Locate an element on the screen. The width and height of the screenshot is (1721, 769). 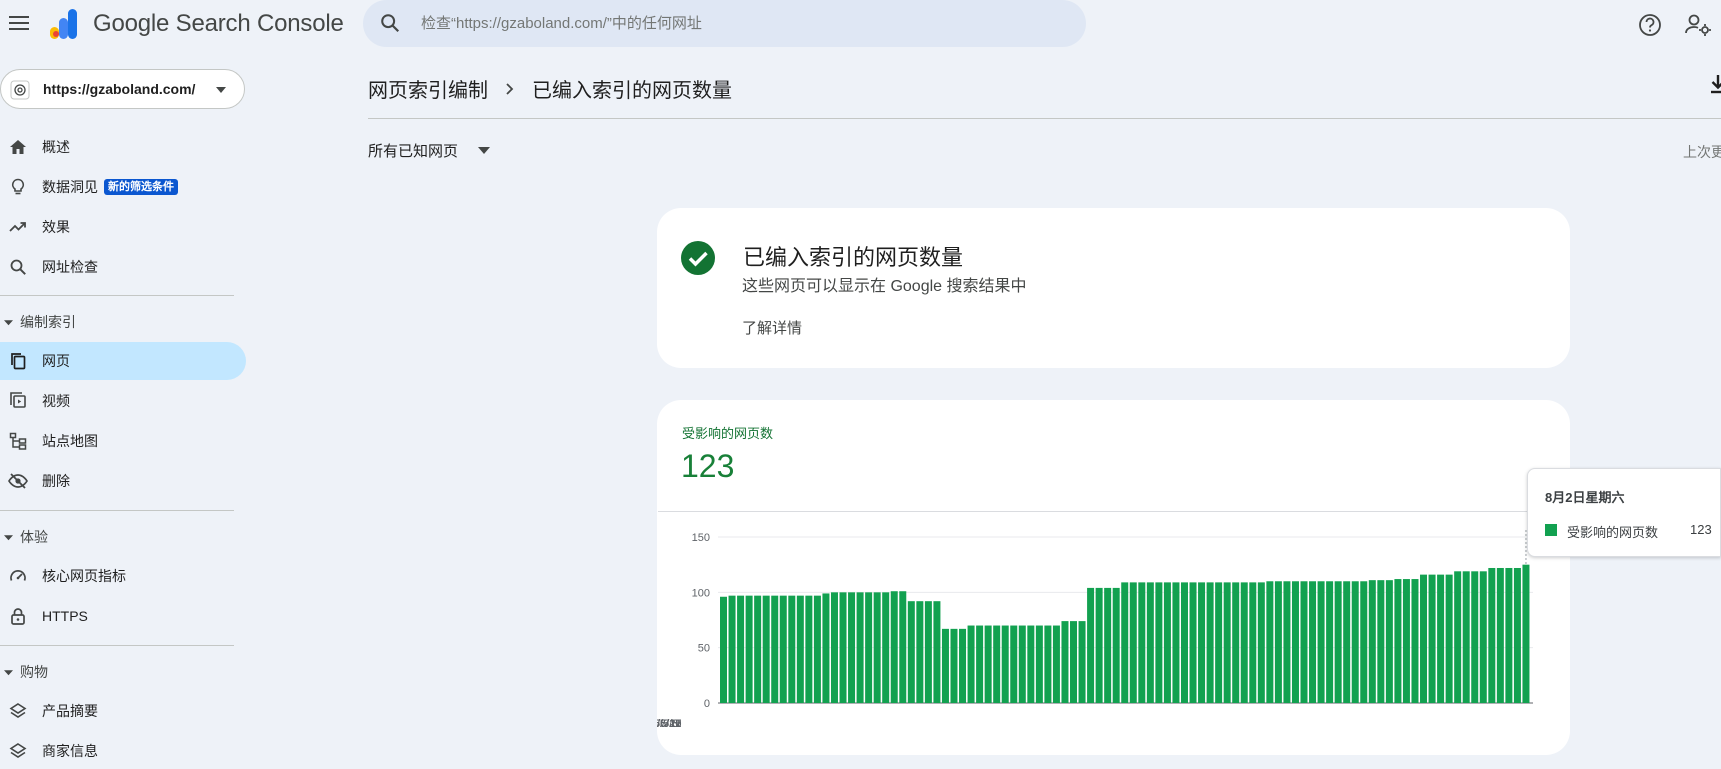
sidebar-item-label: 核心网页指标 is located at coordinates (84, 576).